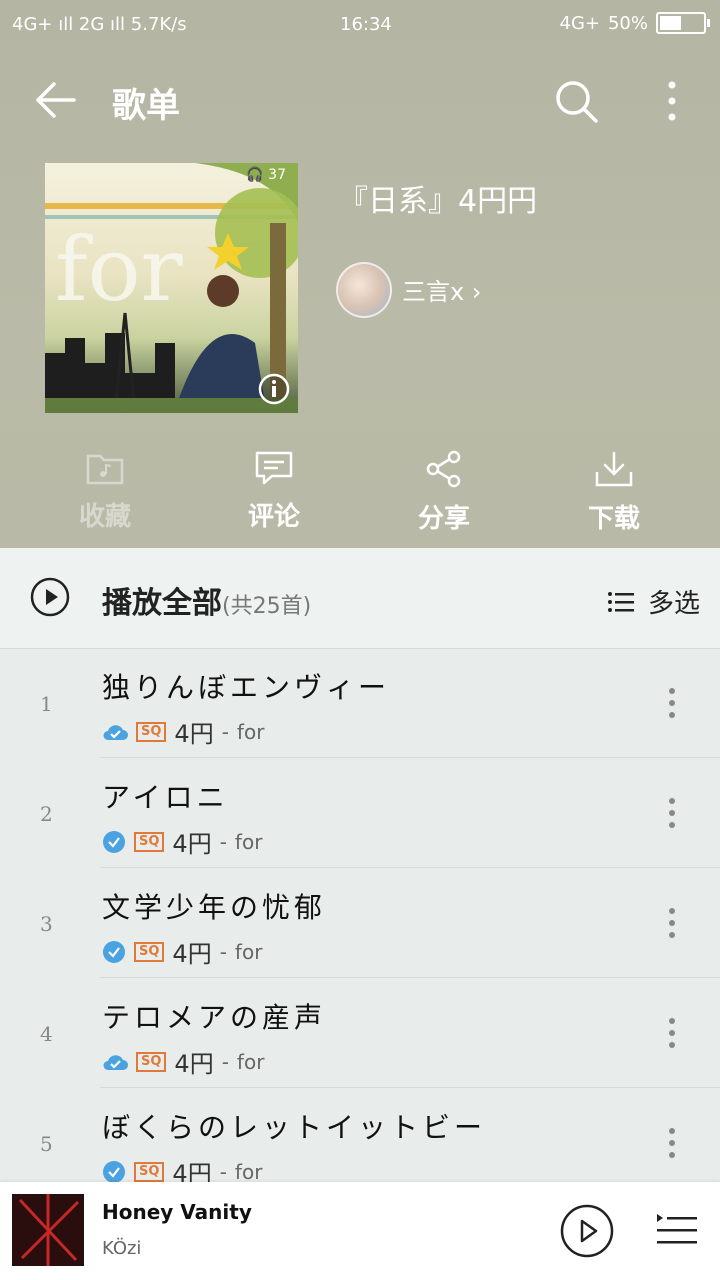 The height and width of the screenshot is (1280, 720). I want to click on song-row: 4 テロメアの産声 SQ 4円 - for, so click(360, 1033).